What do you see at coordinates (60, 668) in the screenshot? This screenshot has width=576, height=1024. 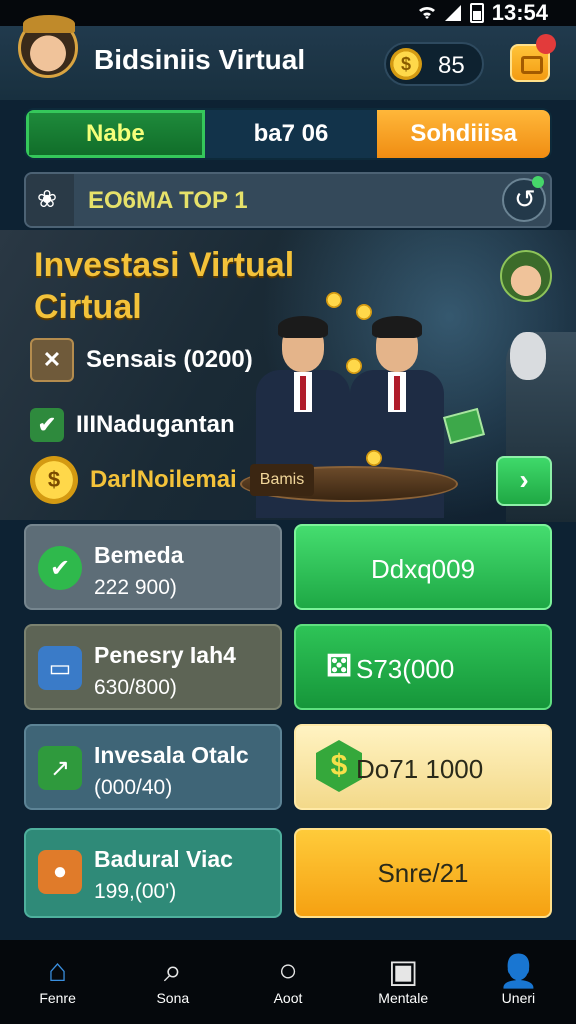 I see `credit-card-icon: ▭` at bounding box center [60, 668].